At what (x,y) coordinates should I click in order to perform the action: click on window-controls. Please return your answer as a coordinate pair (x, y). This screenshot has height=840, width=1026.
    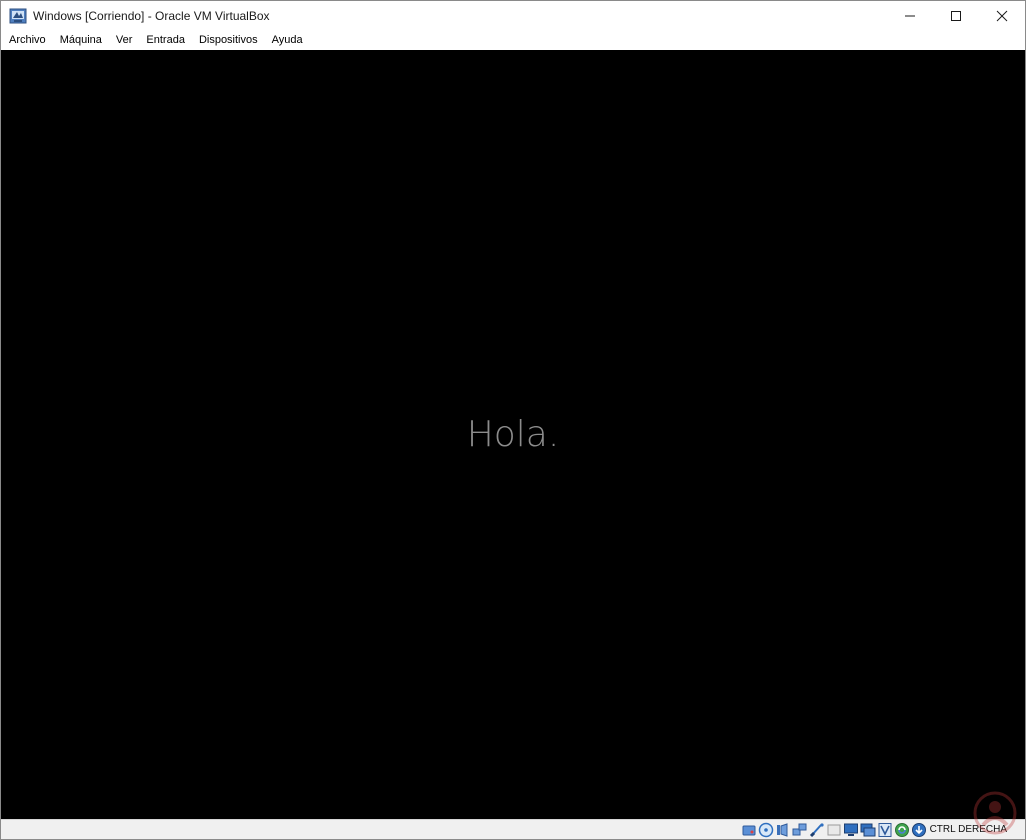
    Looking at the image, I should click on (956, 16).